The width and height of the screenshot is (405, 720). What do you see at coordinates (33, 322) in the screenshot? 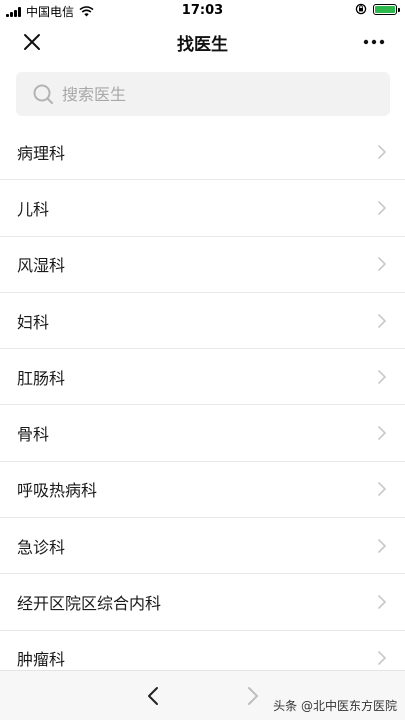
I see `department-label: 妇科` at bounding box center [33, 322].